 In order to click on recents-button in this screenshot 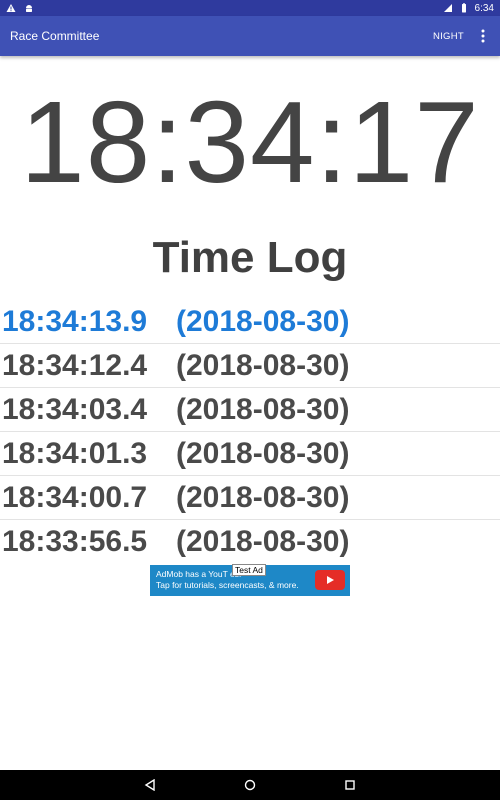, I will do `click(350, 785)`.